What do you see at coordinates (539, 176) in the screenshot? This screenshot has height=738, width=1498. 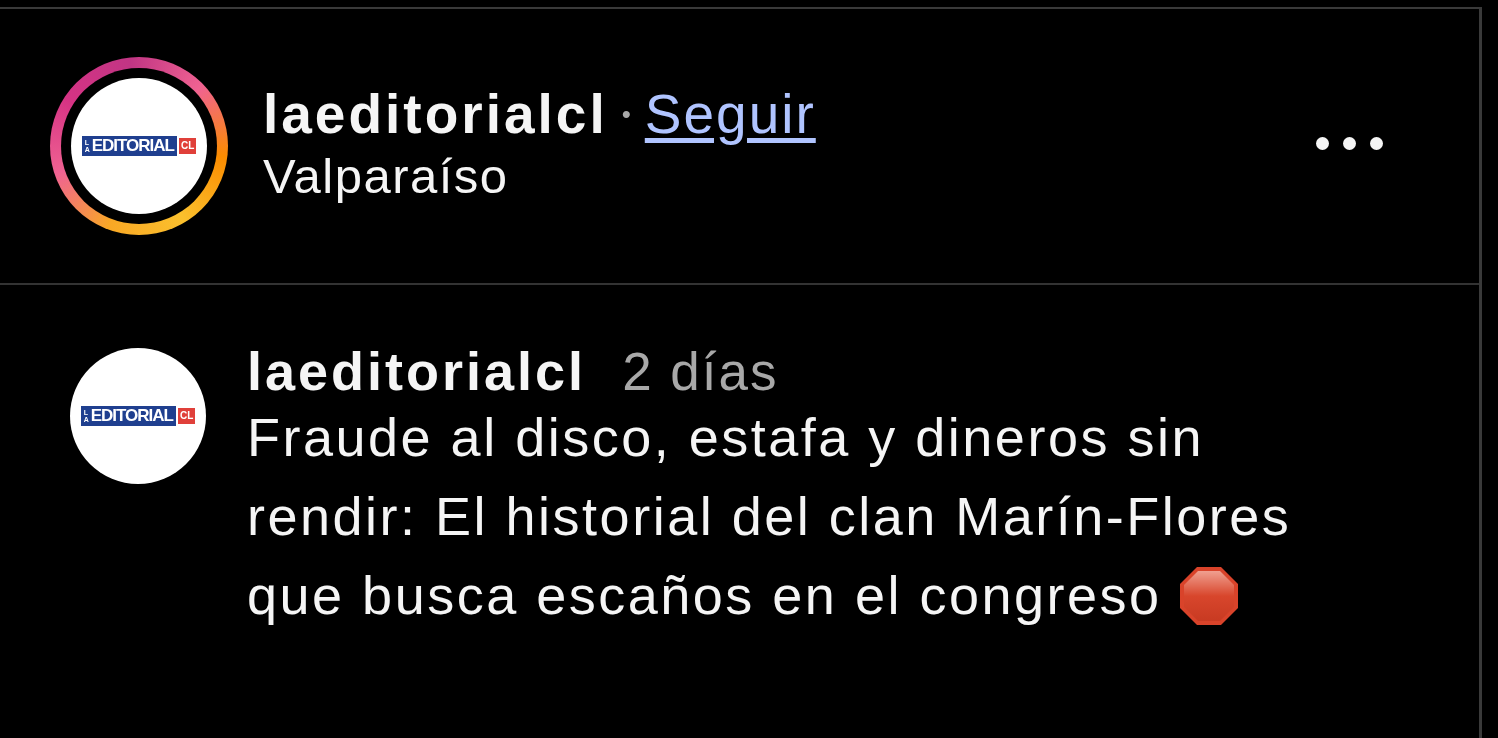 I see `location: Valparaíso` at bounding box center [539, 176].